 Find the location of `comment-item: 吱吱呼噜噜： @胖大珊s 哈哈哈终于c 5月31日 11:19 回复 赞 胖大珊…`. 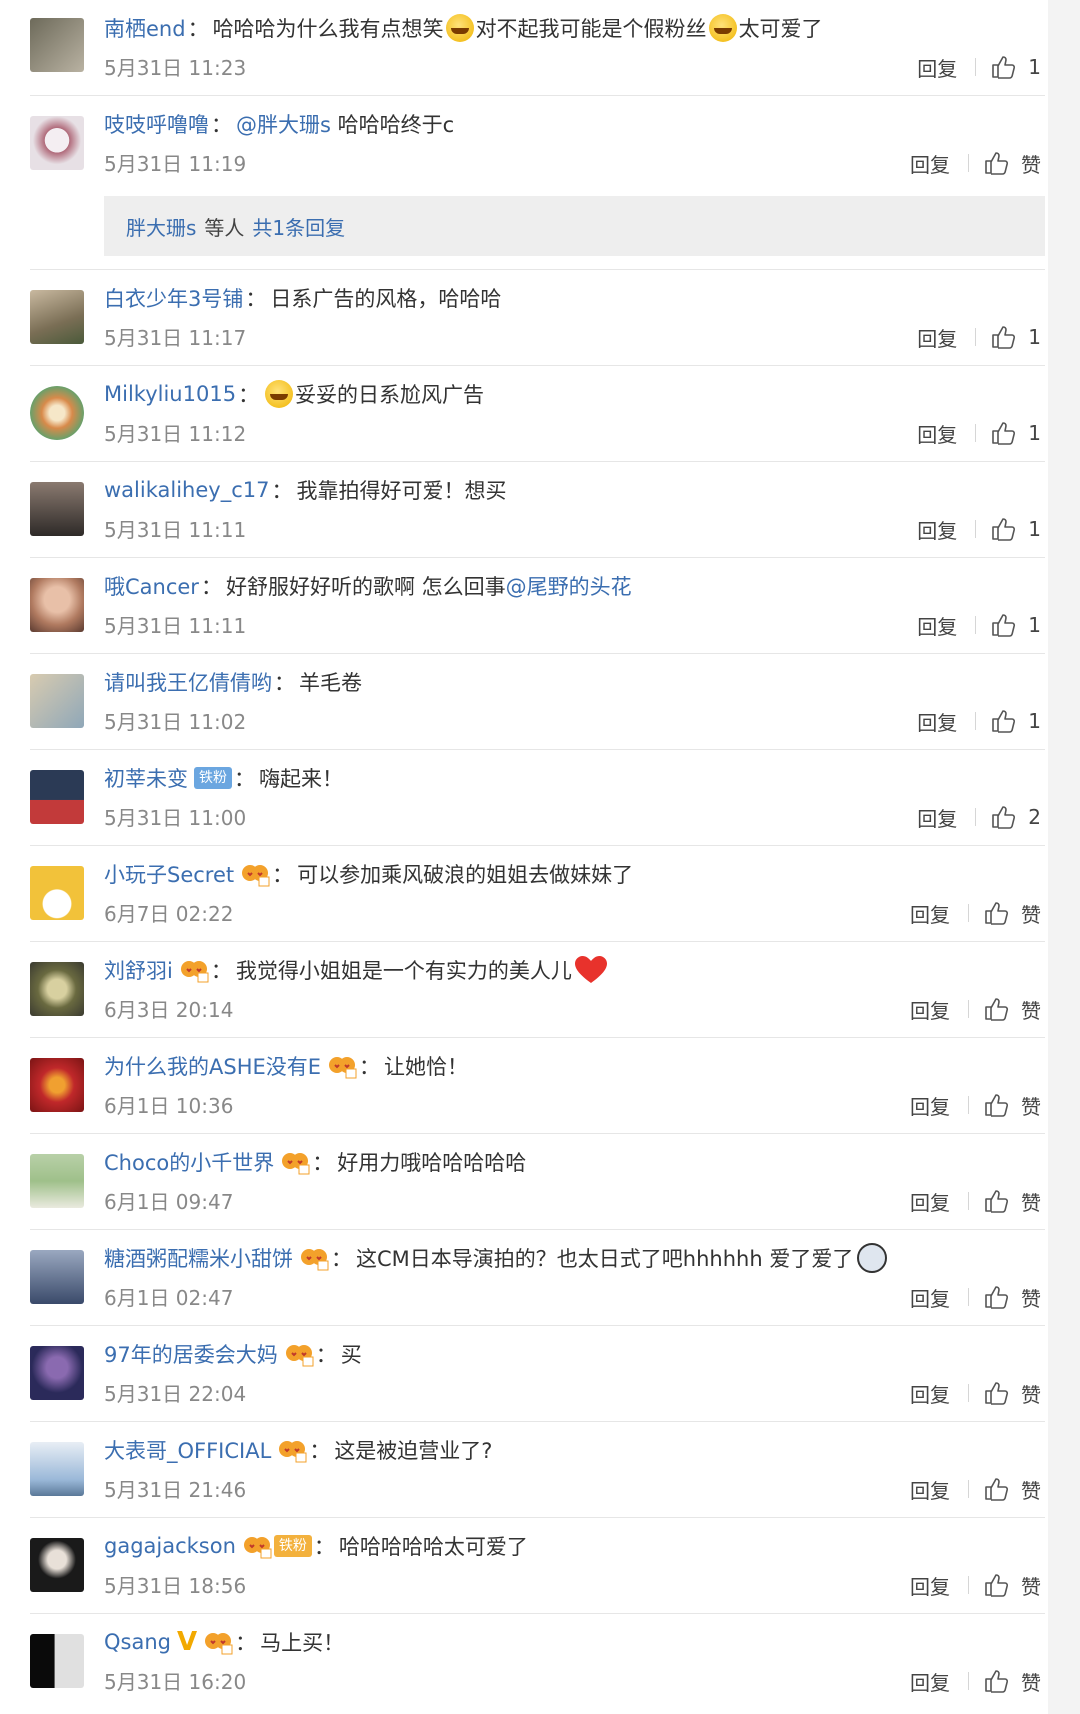

comment-item: 吱吱呼噜噜： @胖大珊s 哈哈哈终于c 5月31日 11:19 回复 赞 胖大珊… is located at coordinates (537, 183).